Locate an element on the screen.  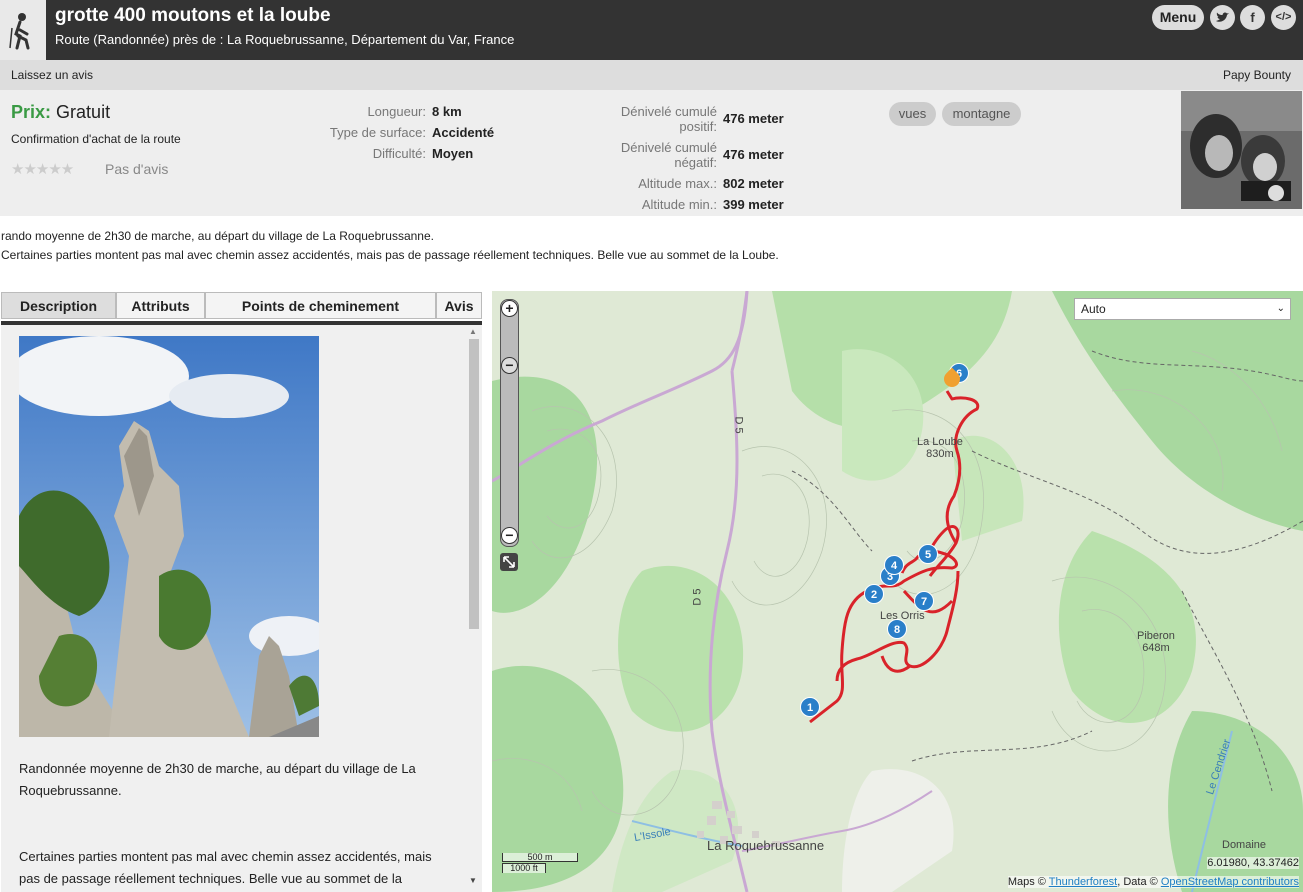
zoom-slider: + − − is located at coordinates (509, 423).